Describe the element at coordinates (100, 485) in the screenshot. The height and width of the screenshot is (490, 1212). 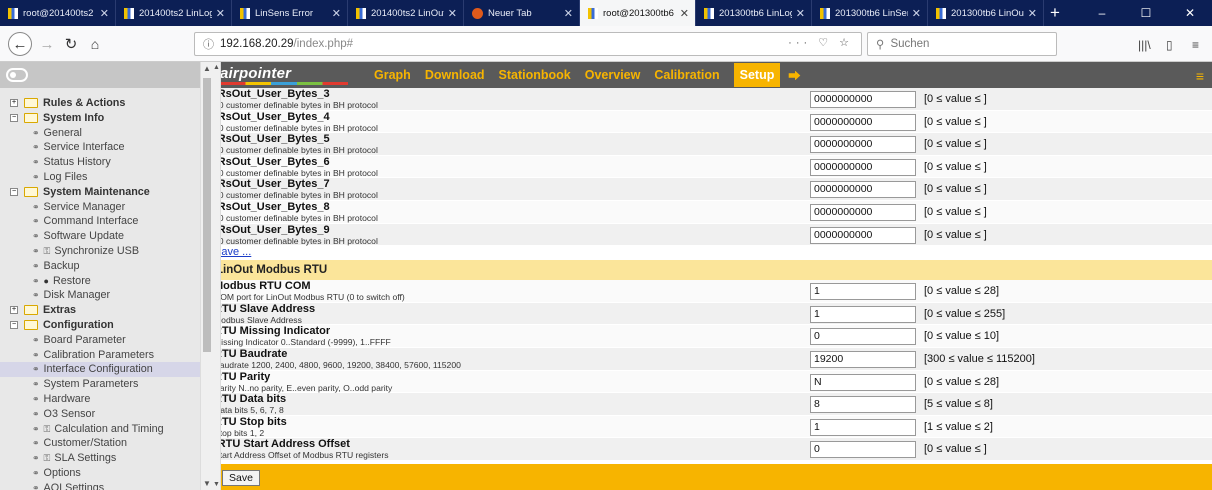
I see `sidebar-item: ⚭ AQI Settings` at that location.